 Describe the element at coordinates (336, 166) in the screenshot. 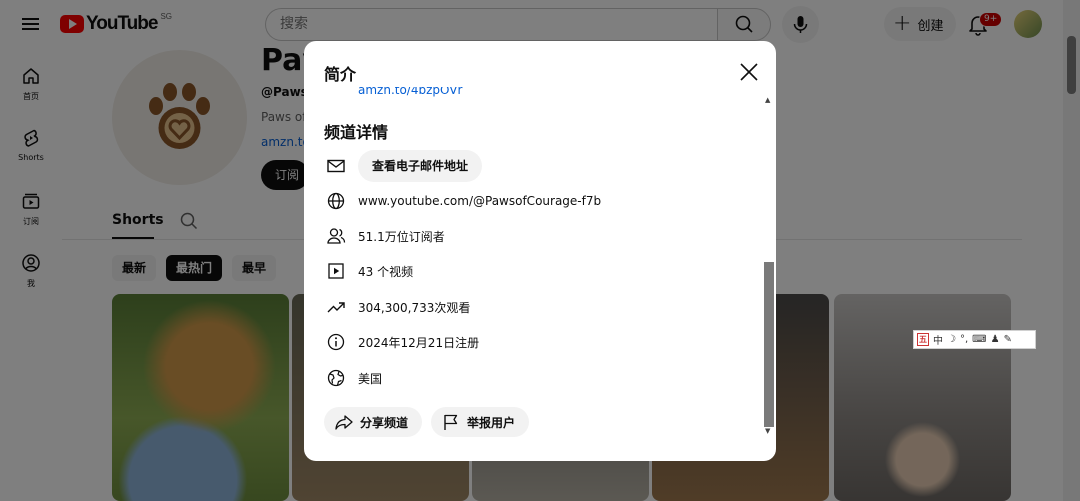

I see `mail-icon` at that location.